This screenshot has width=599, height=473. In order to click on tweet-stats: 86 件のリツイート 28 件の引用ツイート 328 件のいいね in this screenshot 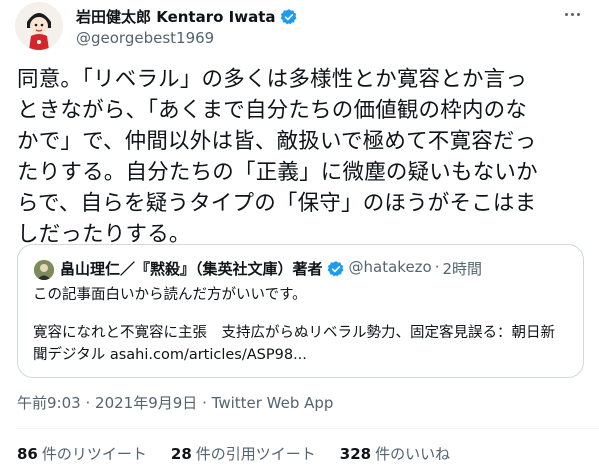, I will do `click(233, 453)`.